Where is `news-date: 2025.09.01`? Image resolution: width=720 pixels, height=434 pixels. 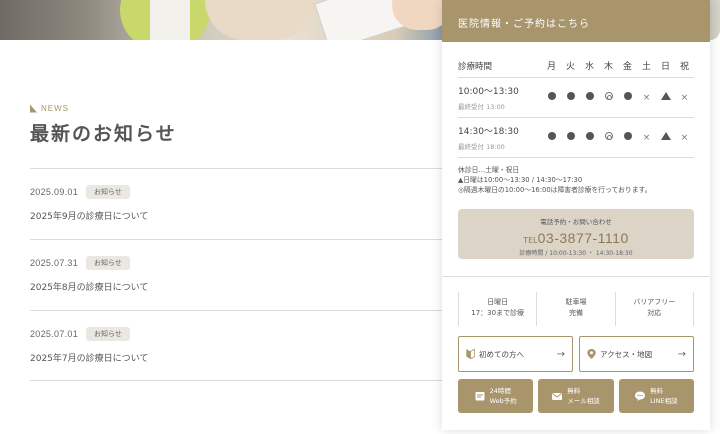
news-date: 2025.09.01 is located at coordinates (54, 192).